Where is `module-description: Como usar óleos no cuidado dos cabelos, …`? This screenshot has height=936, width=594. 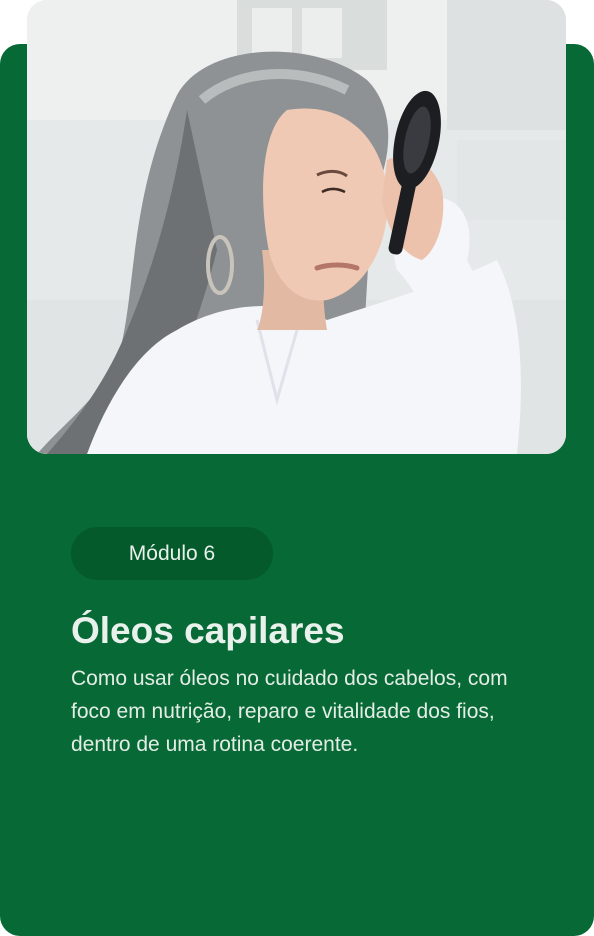
module-description: Como usar óleos no cuidado dos cabelos, … is located at coordinates (289, 711).